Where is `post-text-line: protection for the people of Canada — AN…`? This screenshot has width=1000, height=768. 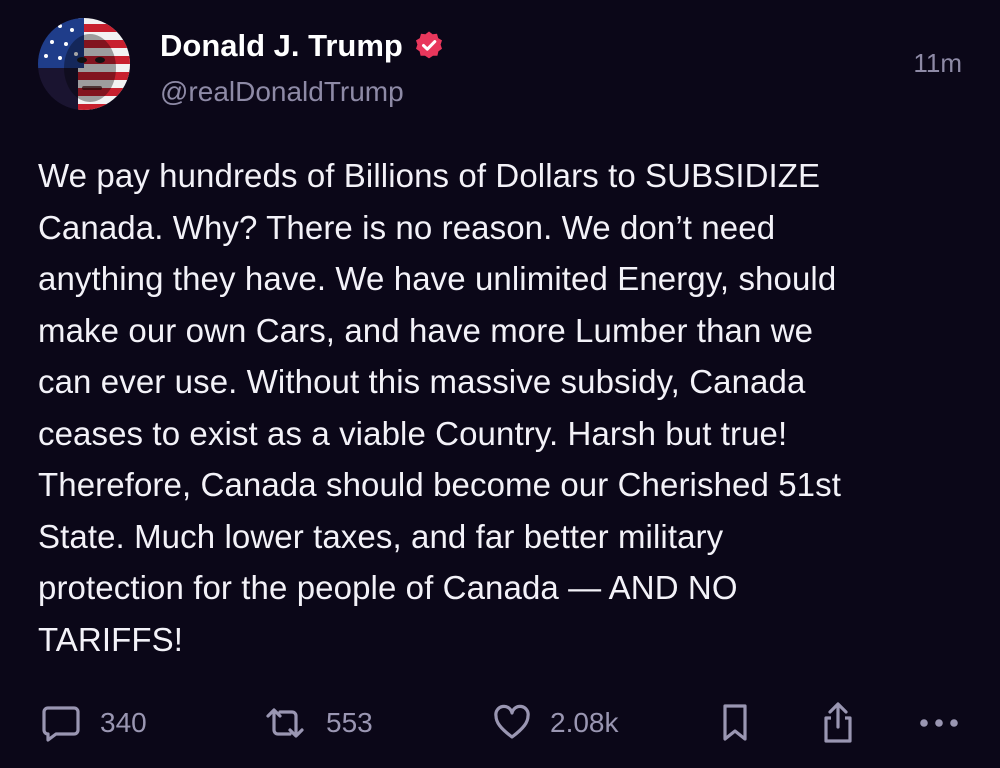
post-text-line: protection for the people of Canada — AN… is located at coordinates (388, 587).